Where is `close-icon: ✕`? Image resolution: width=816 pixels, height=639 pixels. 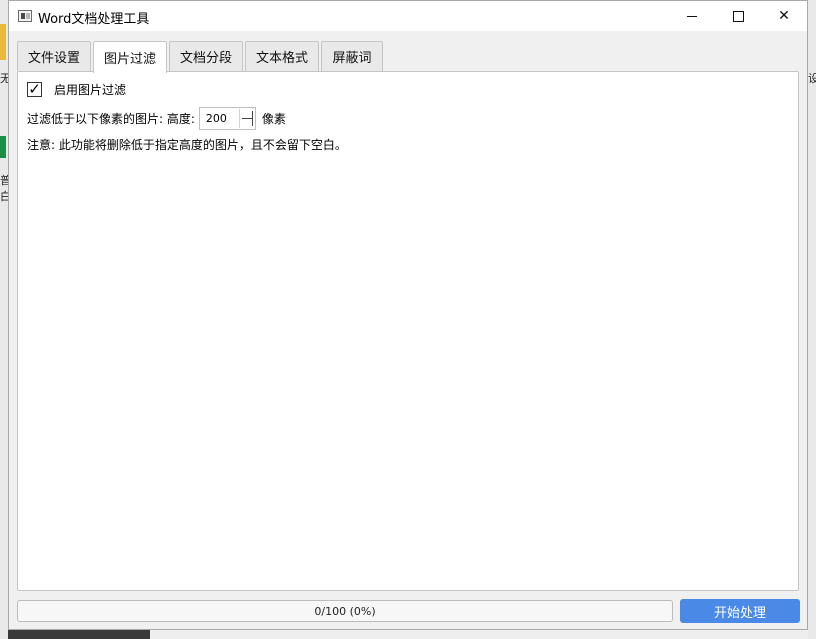 close-icon: ✕ is located at coordinates (784, 16).